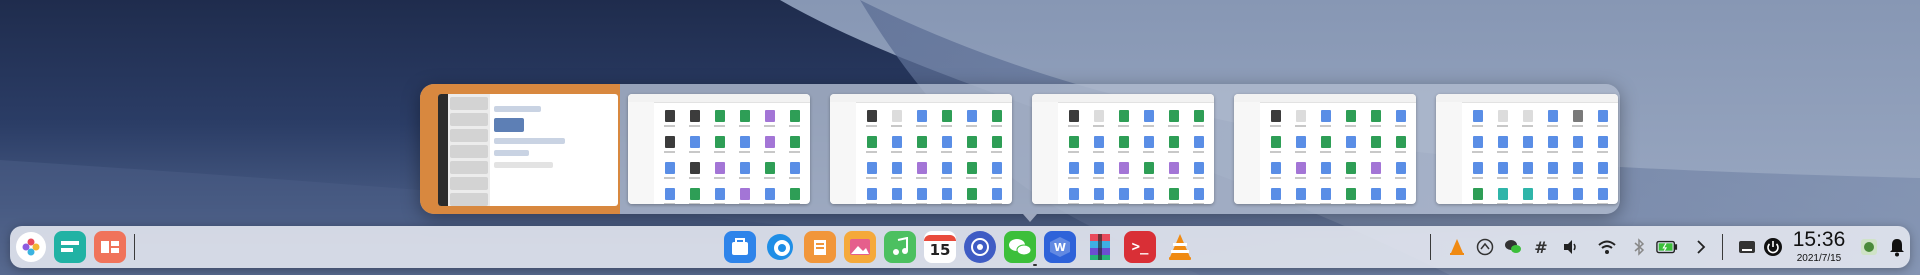 The width and height of the screenshot is (1920, 275). Describe the element at coordinates (1897, 247) in the screenshot. I see `notification-bell-icon` at that location.